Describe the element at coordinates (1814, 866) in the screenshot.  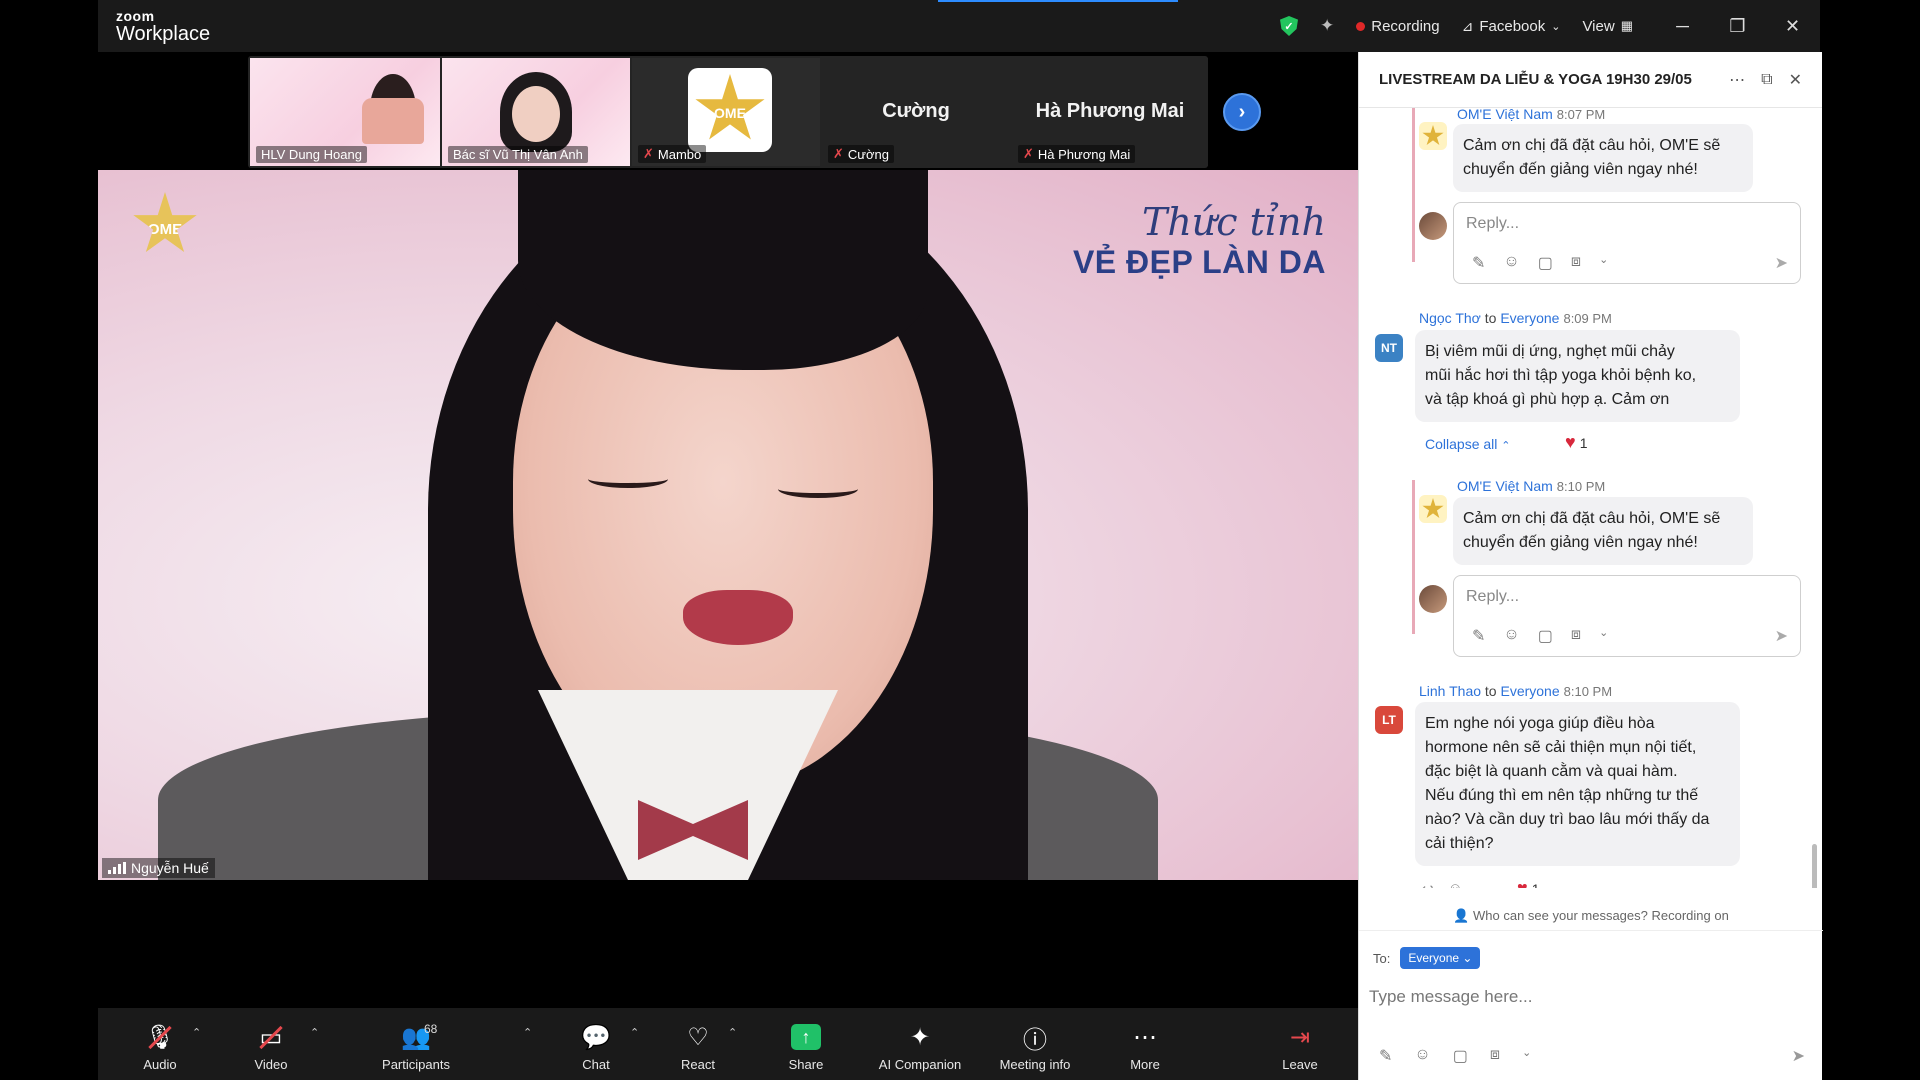
I see `scrollbar-thumb` at that location.